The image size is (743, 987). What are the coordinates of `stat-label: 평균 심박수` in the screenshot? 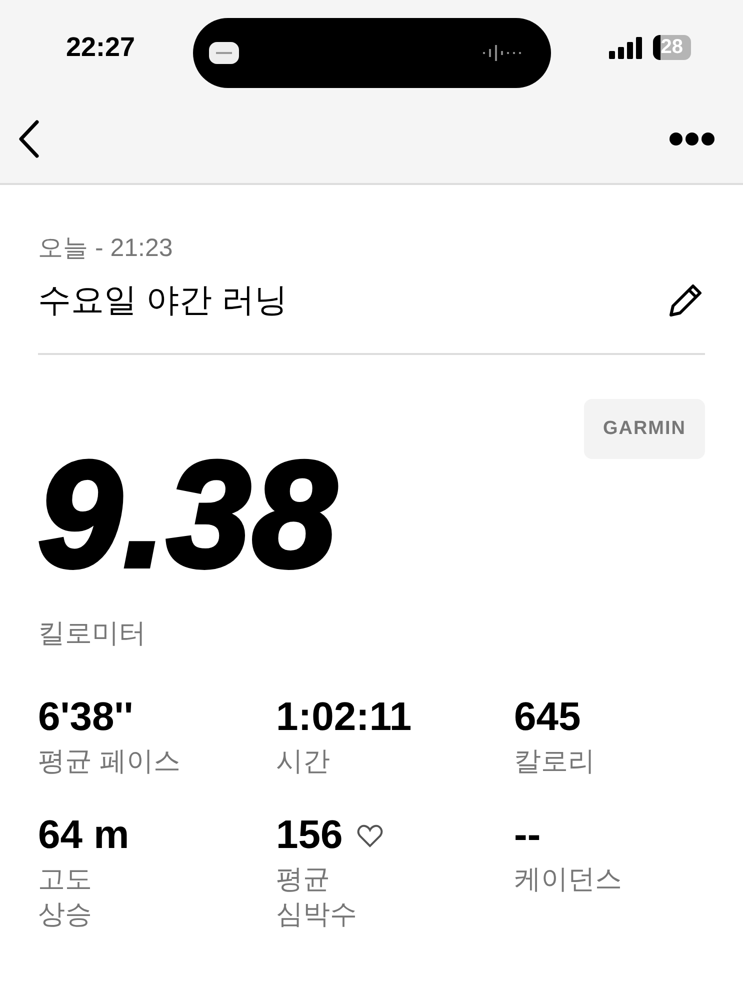 It's located at (317, 897).